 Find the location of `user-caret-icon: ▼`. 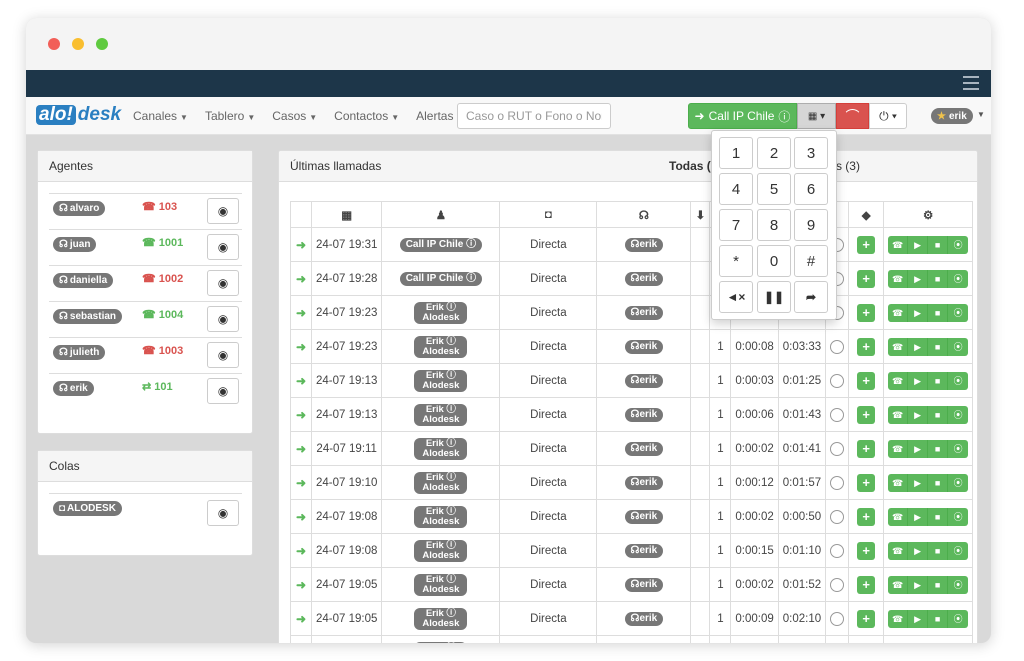

user-caret-icon: ▼ is located at coordinates (981, 114).